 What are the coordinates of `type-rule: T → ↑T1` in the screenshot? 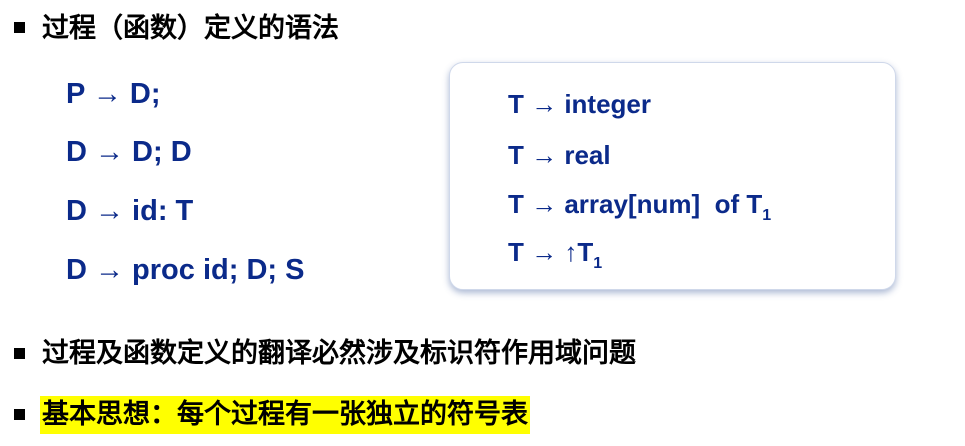 It's located at (555, 254).